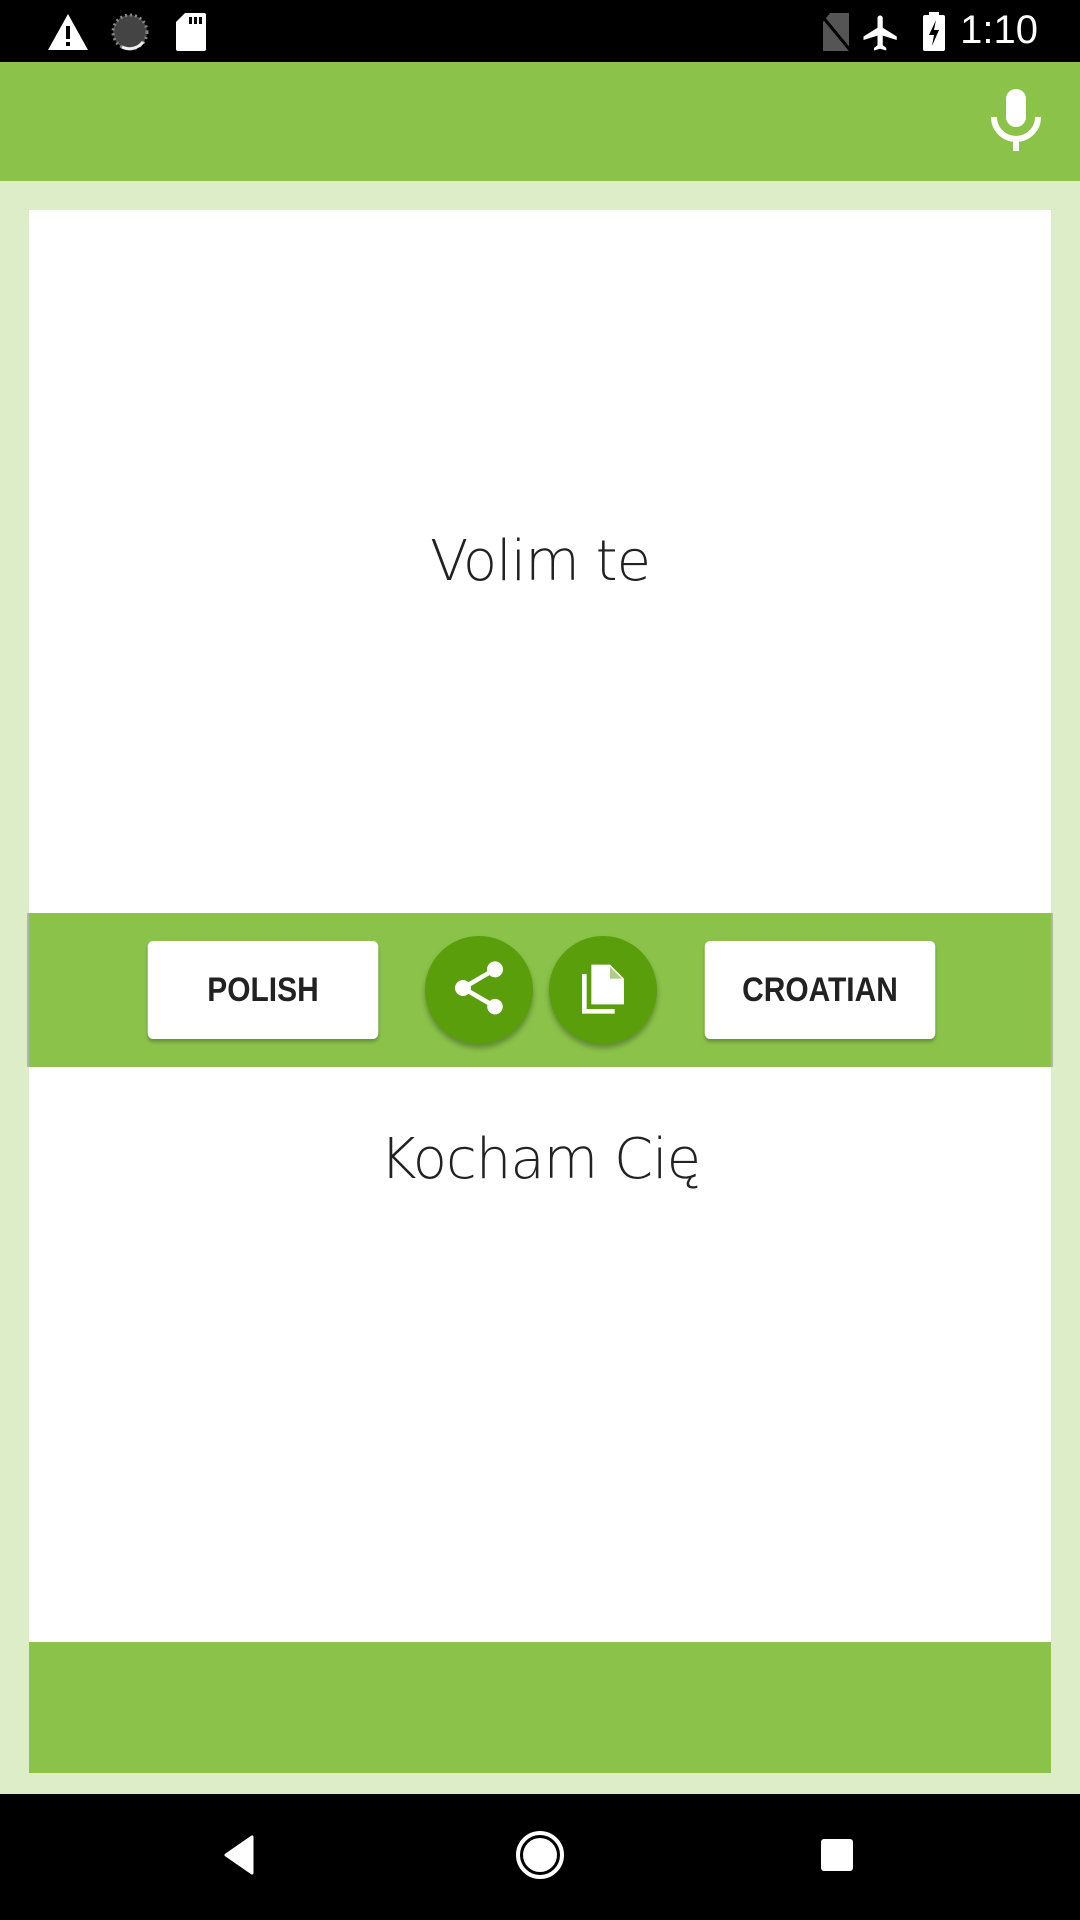 The image size is (1080, 1920). I want to click on copy-button, so click(603, 990).